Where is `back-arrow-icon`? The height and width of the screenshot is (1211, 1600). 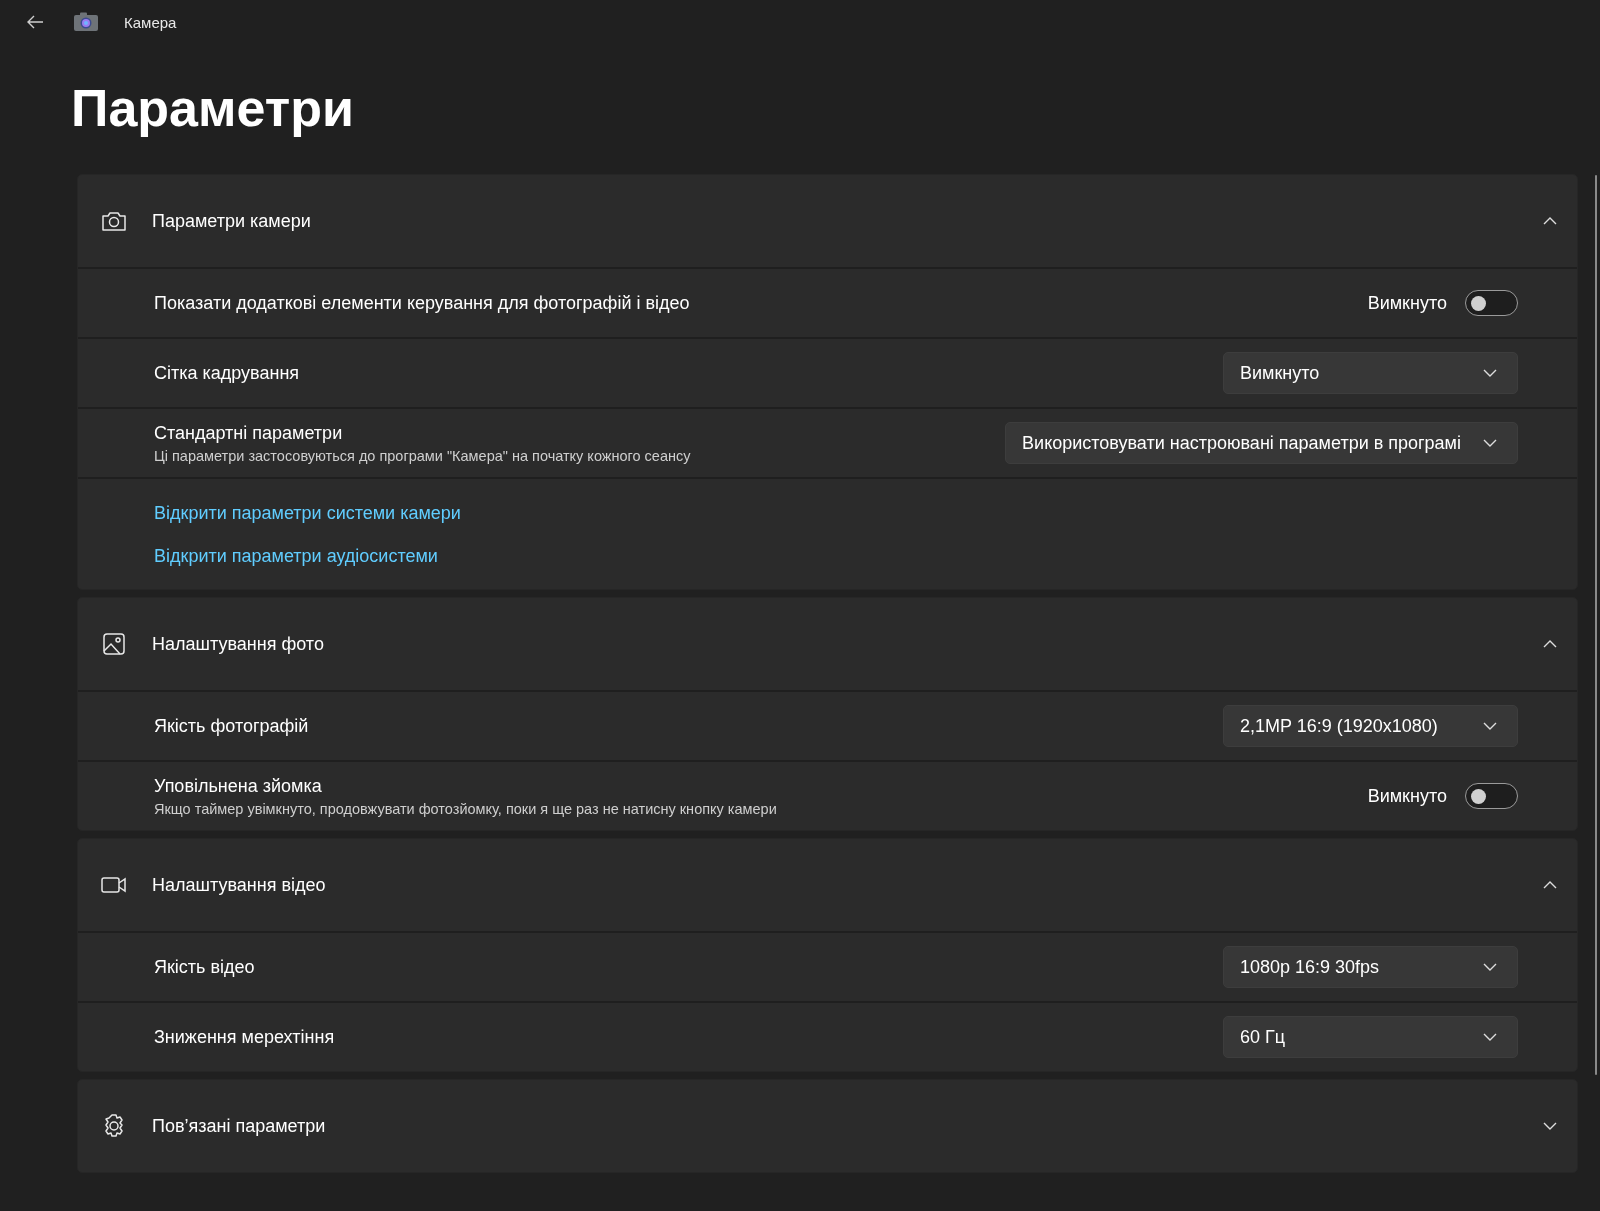
back-arrow-icon is located at coordinates (35, 22).